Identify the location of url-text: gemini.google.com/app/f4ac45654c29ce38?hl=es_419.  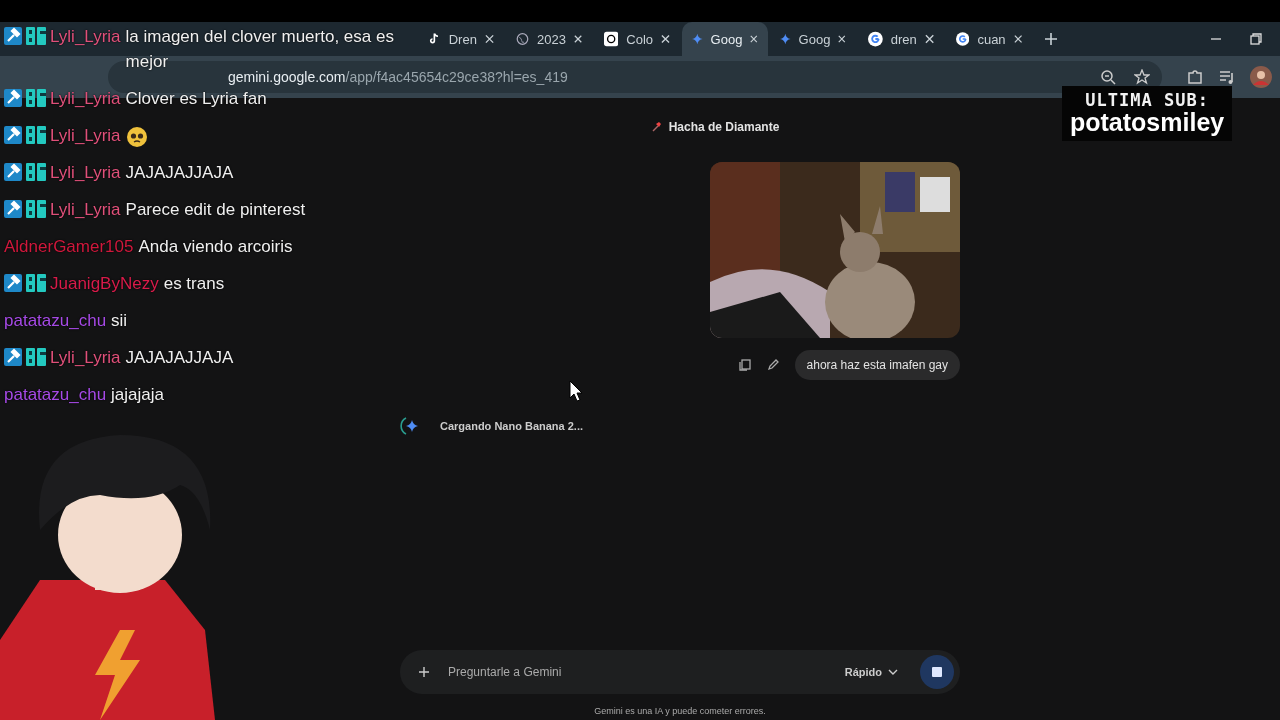
(398, 77).